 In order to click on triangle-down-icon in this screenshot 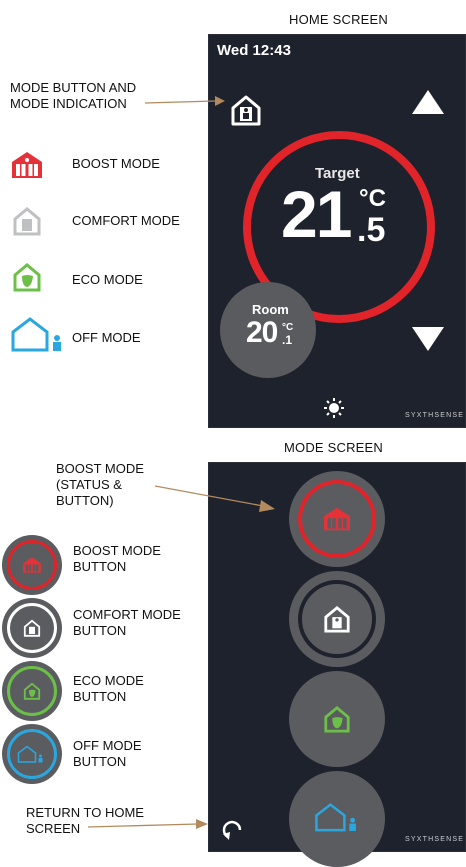, I will do `click(428, 339)`.